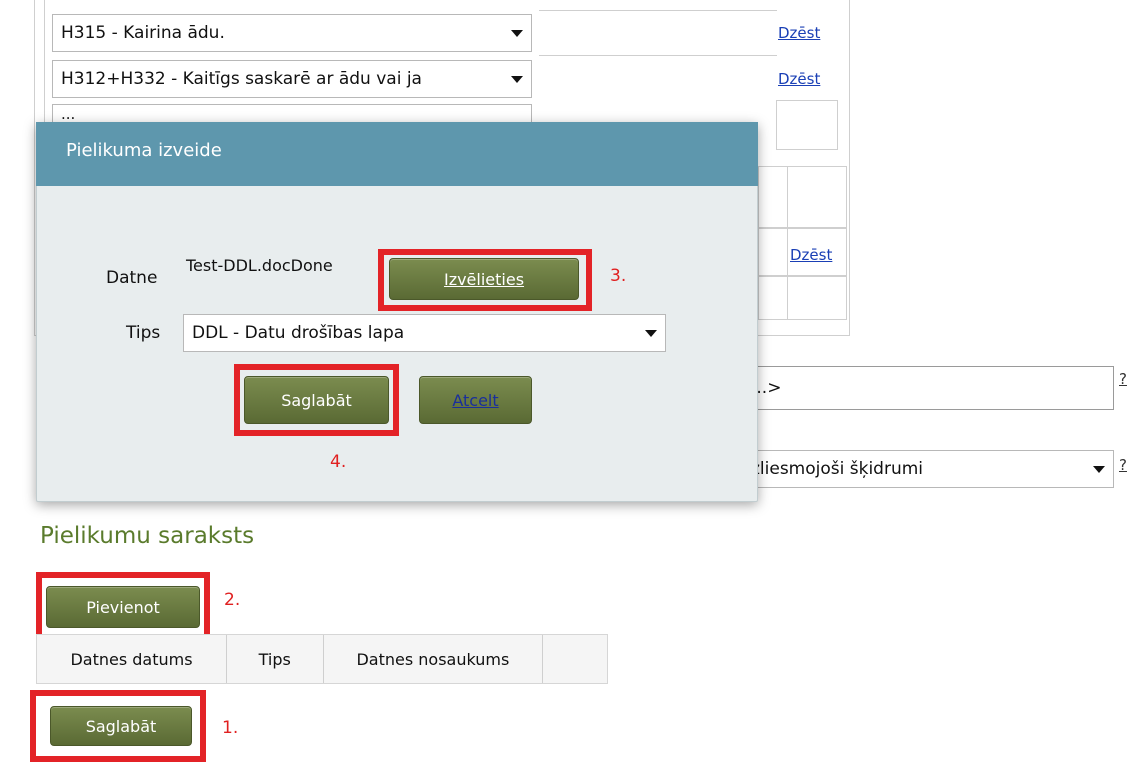 Image resolution: width=1139 pixels, height=773 pixels. I want to click on delete-link-3: Dzēst, so click(811, 255).